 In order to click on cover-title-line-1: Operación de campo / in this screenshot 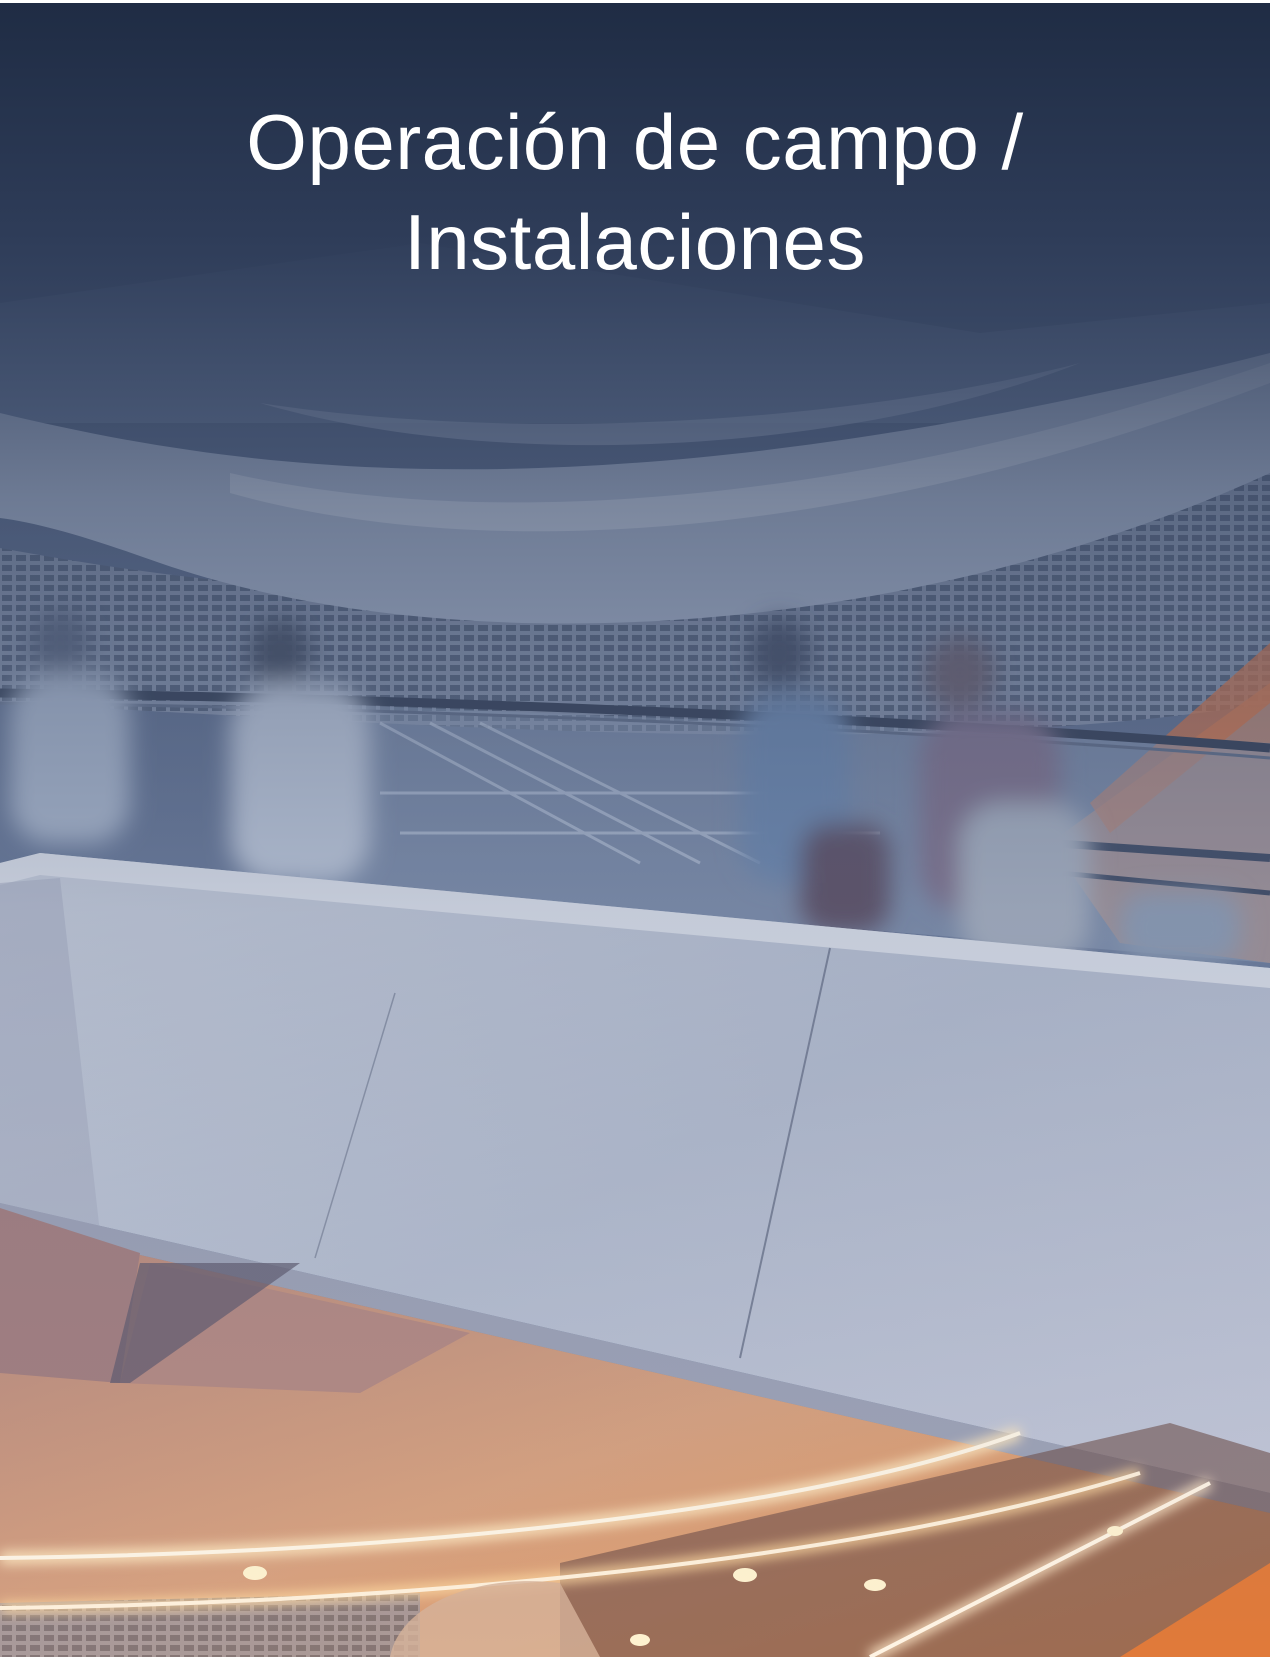, I will do `click(635, 142)`.